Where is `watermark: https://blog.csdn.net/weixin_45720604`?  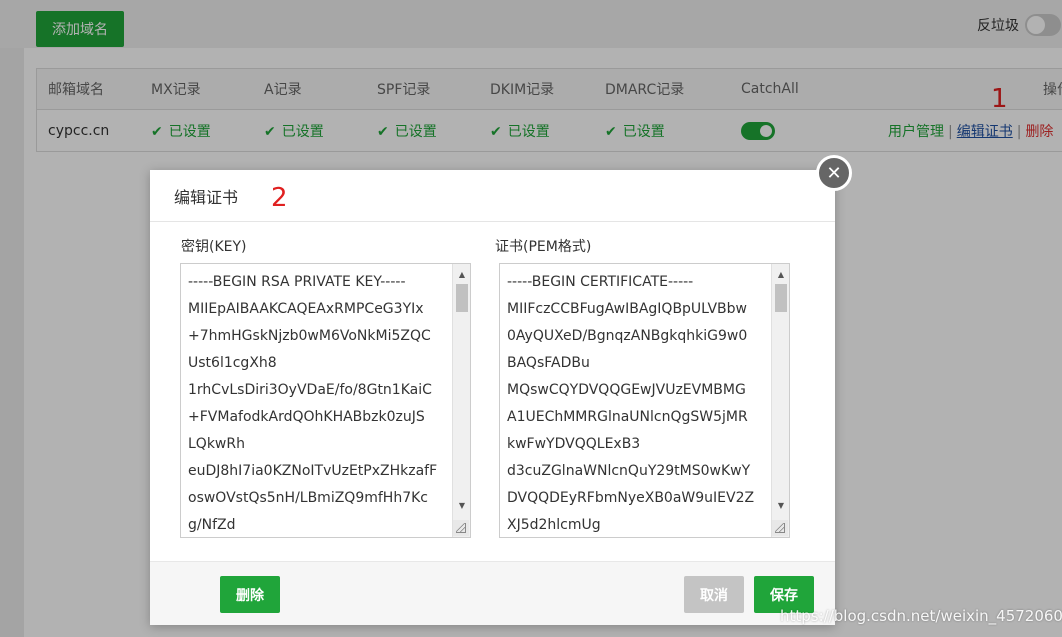 watermark: https://blog.csdn.net/weixin_45720604 is located at coordinates (921, 616).